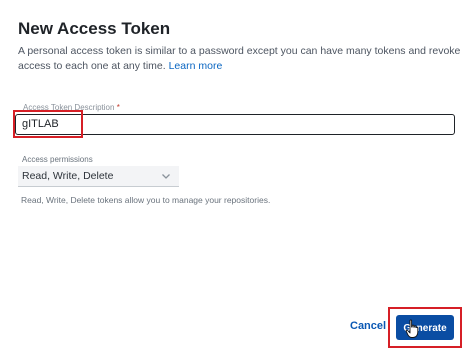 Image resolution: width=474 pixels, height=357 pixels. I want to click on token-description-input, so click(232, 124).